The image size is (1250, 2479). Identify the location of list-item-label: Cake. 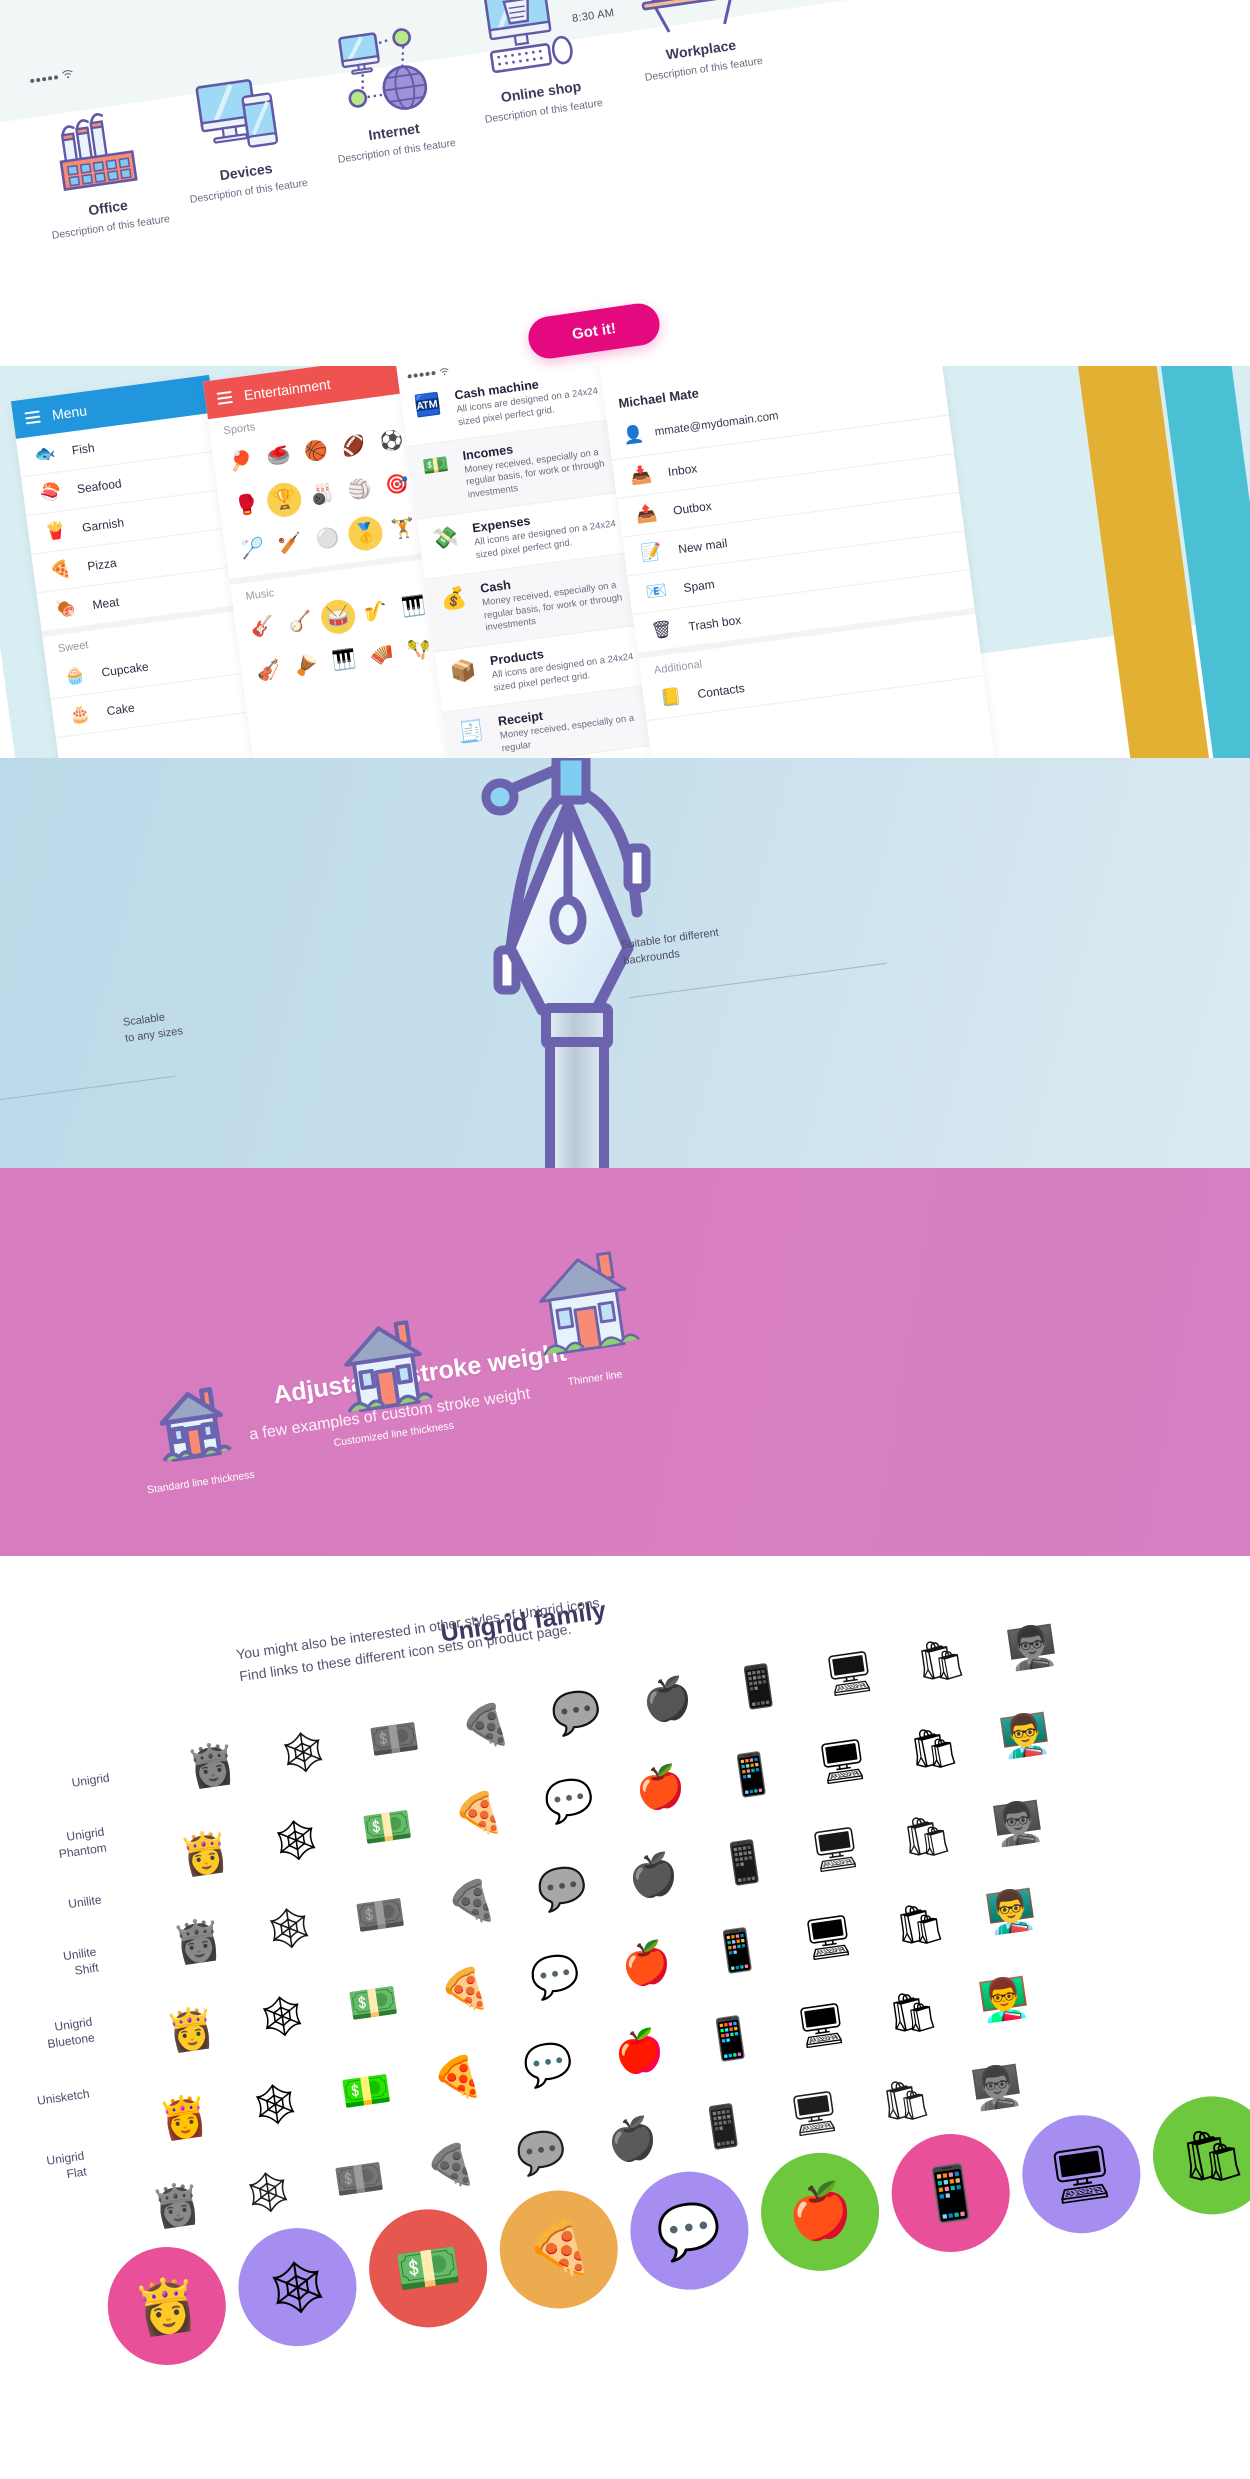
(120, 709).